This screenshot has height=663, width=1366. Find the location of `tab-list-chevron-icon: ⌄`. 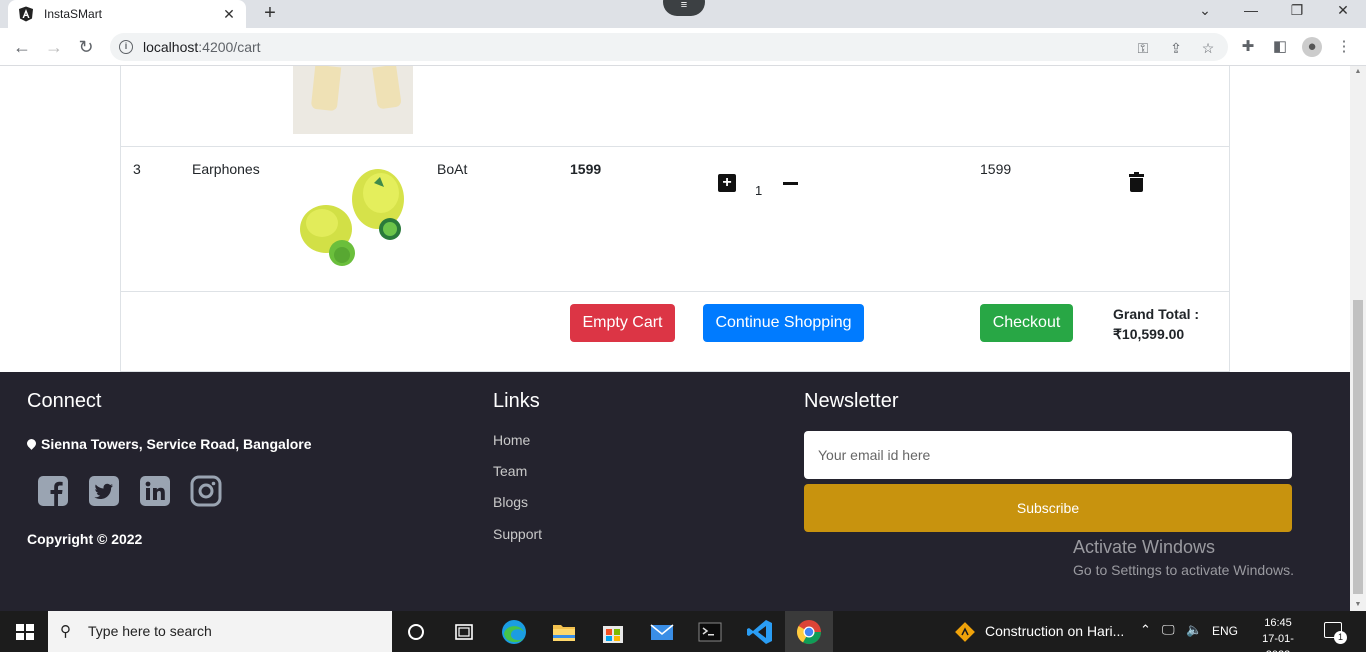

tab-list-chevron-icon: ⌄ is located at coordinates (1205, 11).